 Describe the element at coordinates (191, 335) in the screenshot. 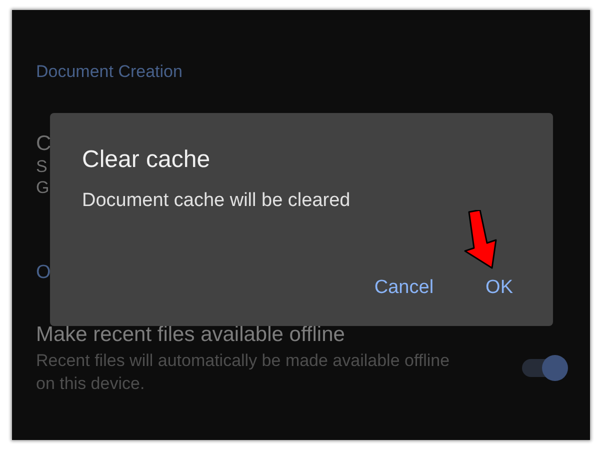

I see `setting-title: Make recent files available offline` at that location.